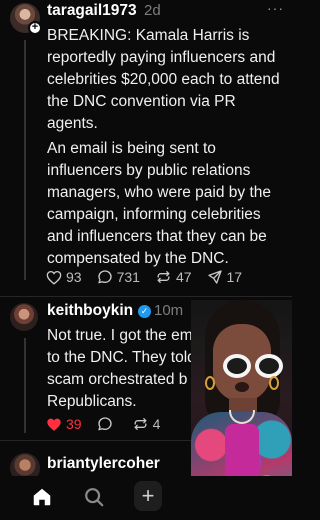  What do you see at coordinates (214, 277) in the screenshot?
I see `send-icon` at bounding box center [214, 277].